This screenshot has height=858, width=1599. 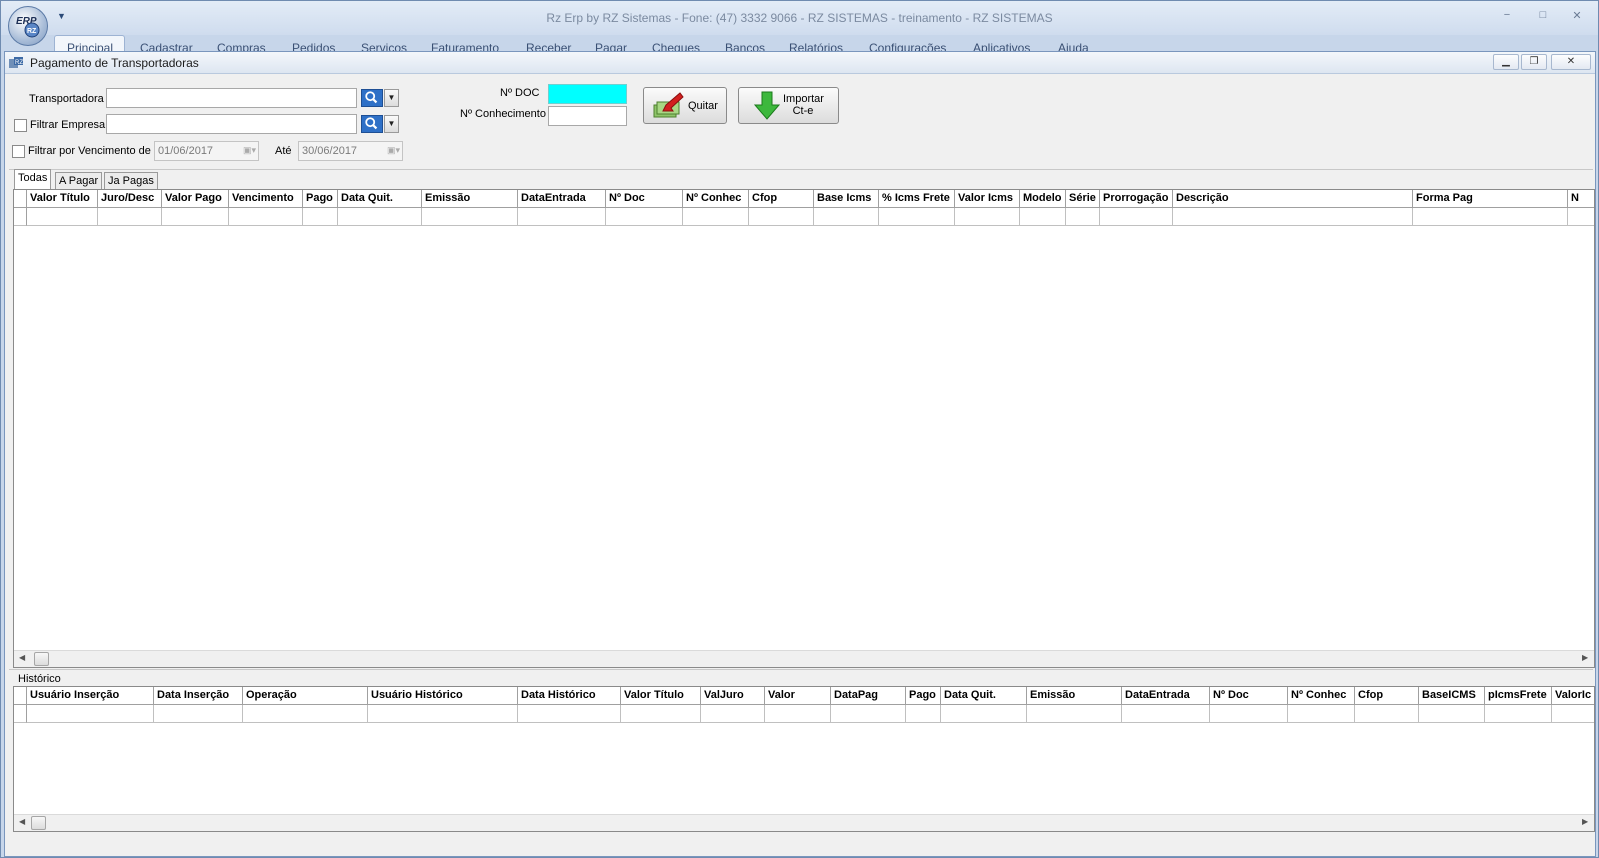 I want to click on col-serie: Série, so click(x=1083, y=199).